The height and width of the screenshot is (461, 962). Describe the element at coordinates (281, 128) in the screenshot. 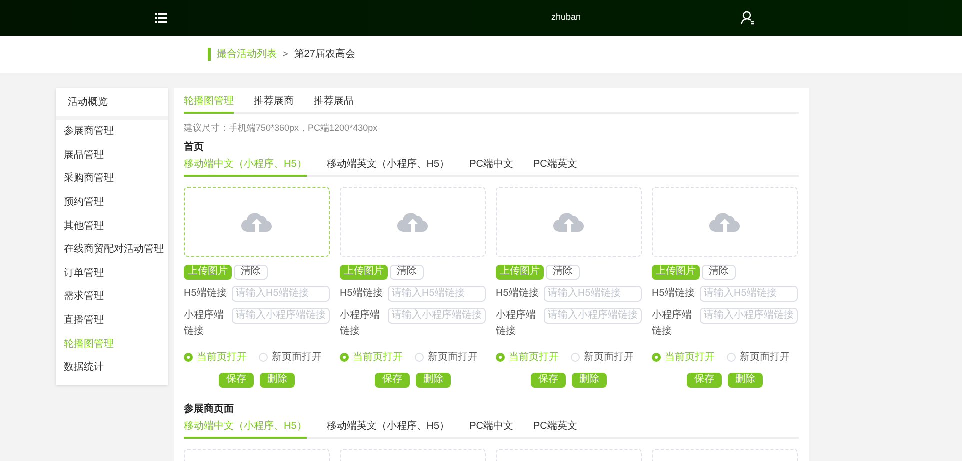

I see `size-hint: 建议尺寸：手机端750*360px，PC端1200*430px` at that location.